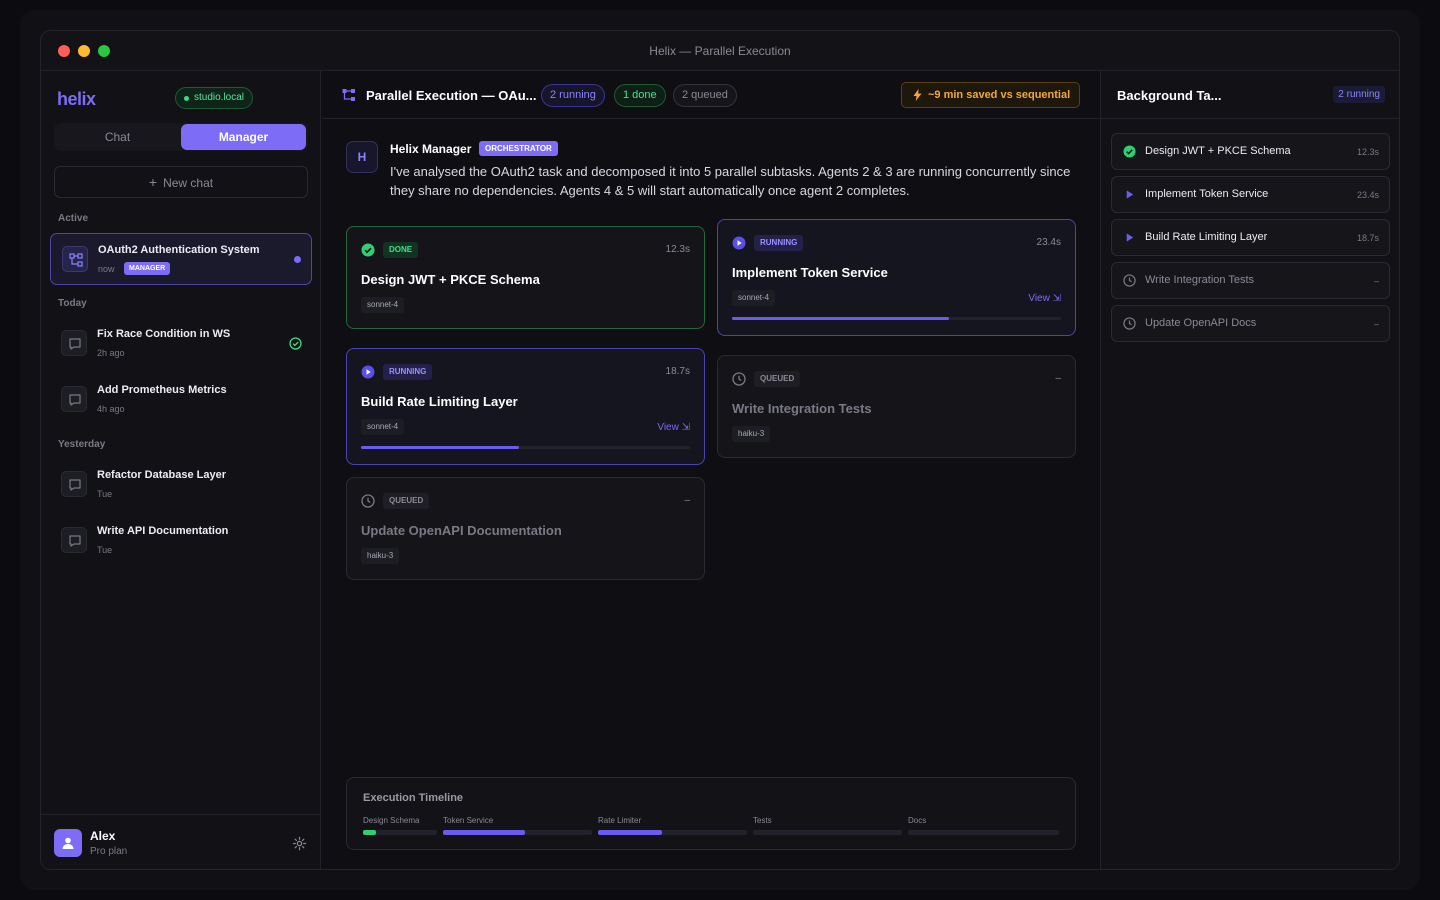  What do you see at coordinates (181, 541) in the screenshot?
I see `conversation-item: Write API Documentation Tue` at bounding box center [181, 541].